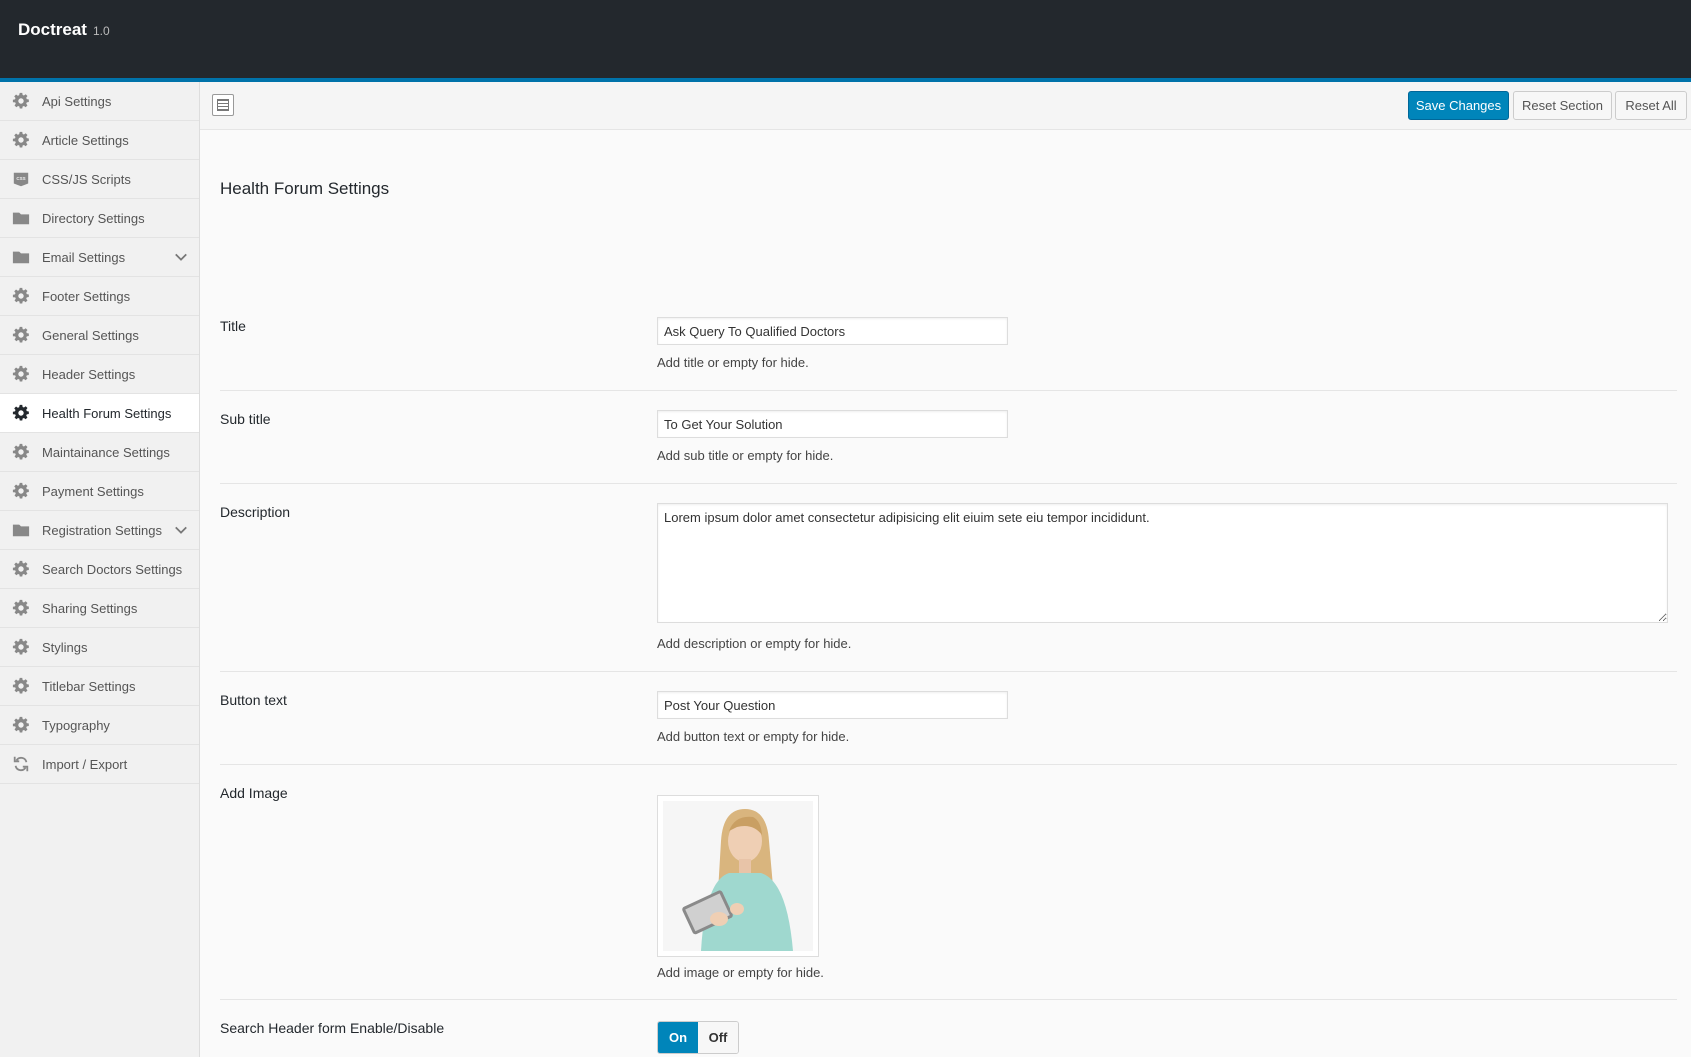 The image size is (1691, 1057). I want to click on person-with-tablet-image, so click(738, 876).